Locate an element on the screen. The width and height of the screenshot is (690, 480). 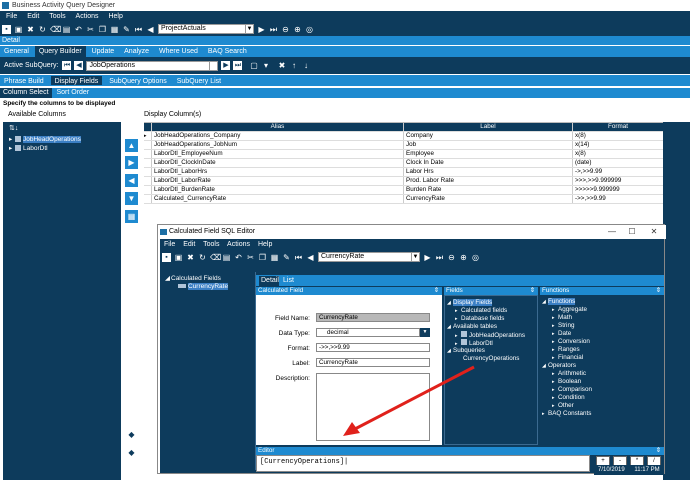
annotation-arrow is located at coordinates (409, 400).